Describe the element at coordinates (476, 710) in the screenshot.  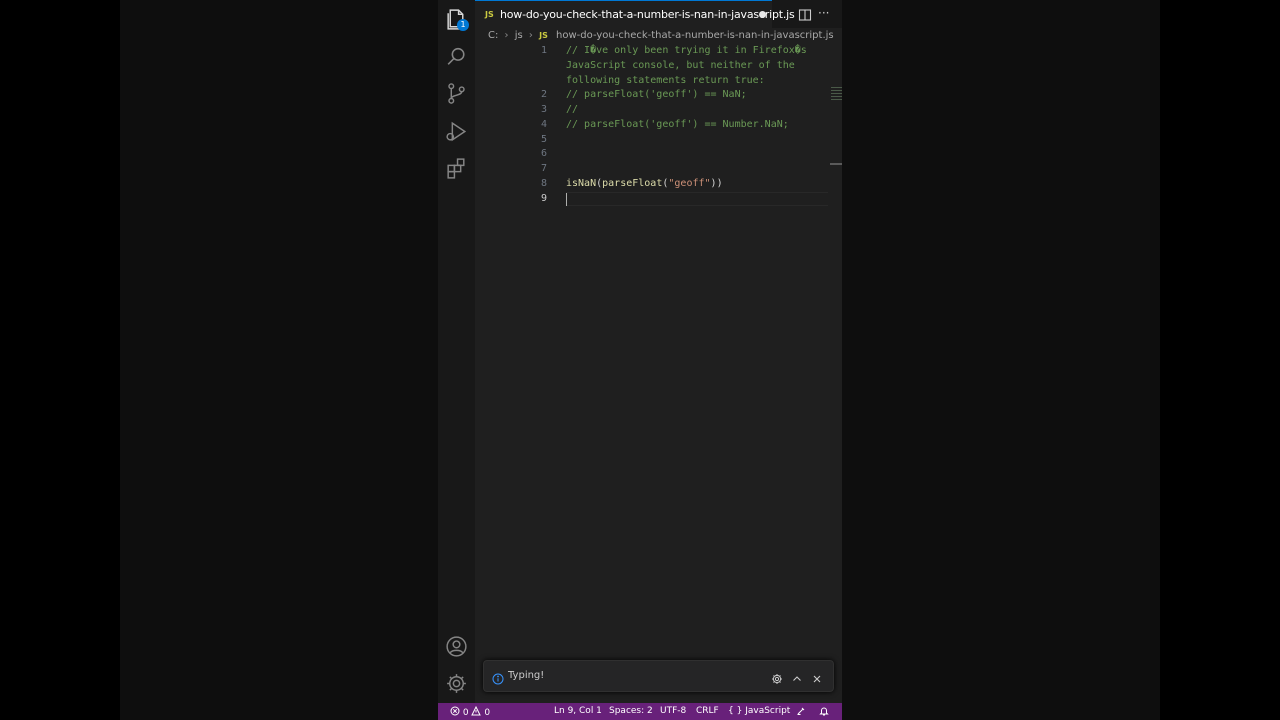
I see `warning-icon` at that location.